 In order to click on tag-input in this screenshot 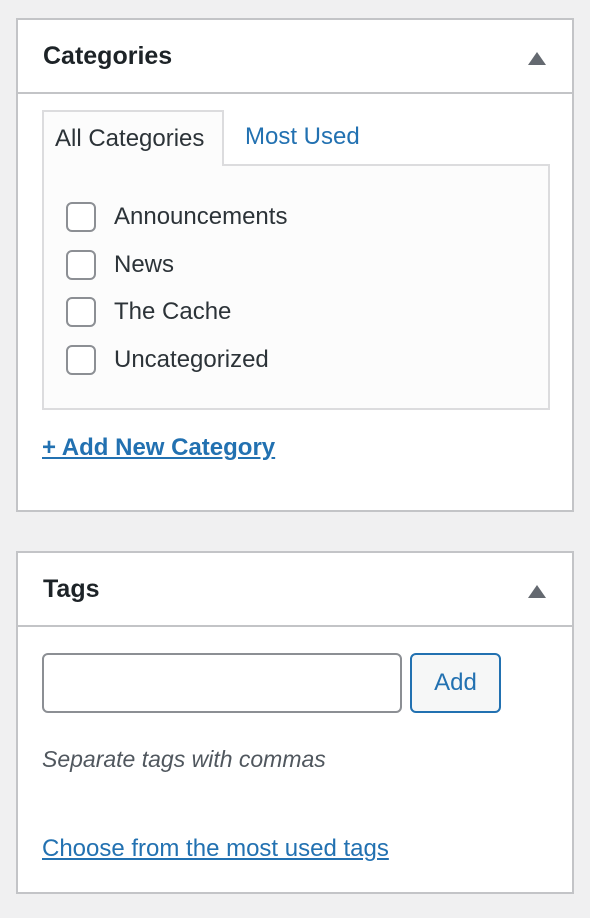, I will do `click(222, 683)`.